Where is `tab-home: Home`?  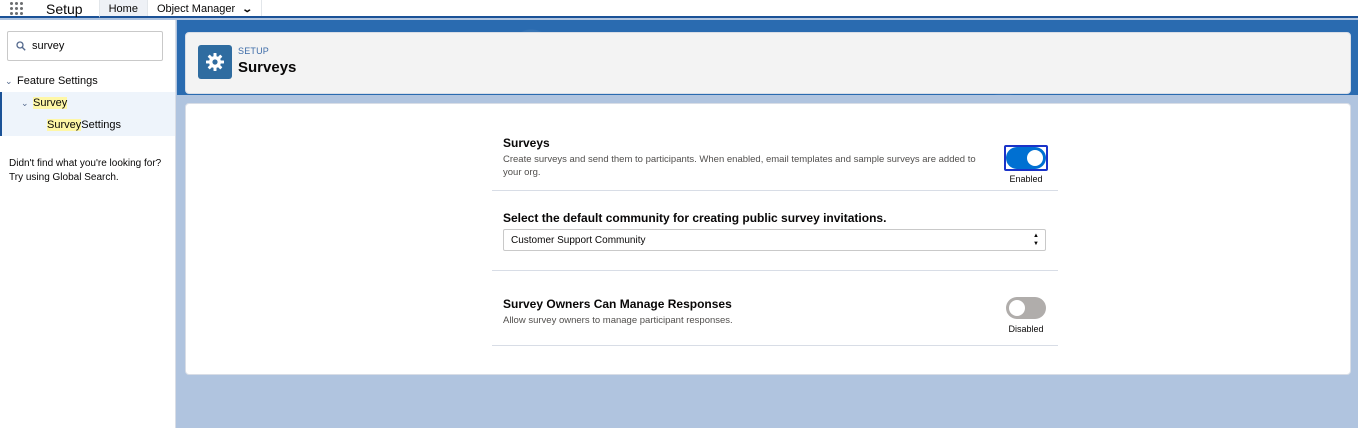
tab-home: Home is located at coordinates (122, 9).